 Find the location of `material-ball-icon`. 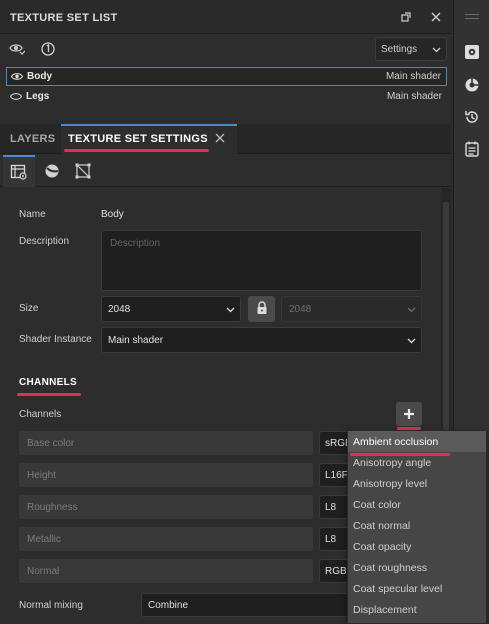

material-ball-icon is located at coordinates (52, 171).